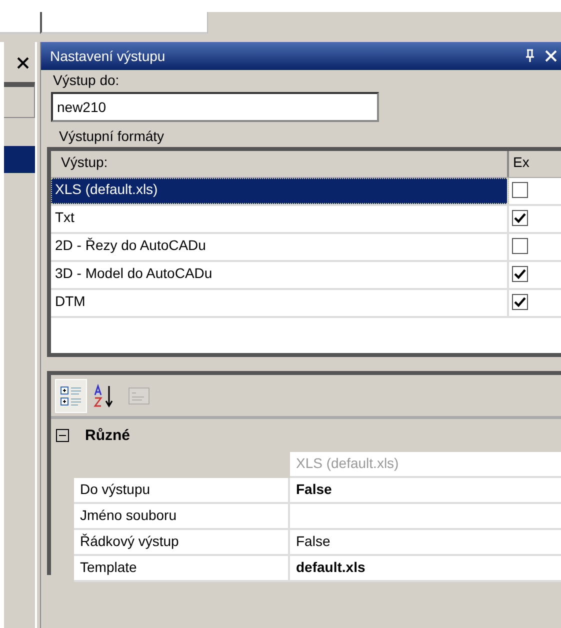  Describe the element at coordinates (20, 100) in the screenshot. I see `side-tab-strip` at that location.